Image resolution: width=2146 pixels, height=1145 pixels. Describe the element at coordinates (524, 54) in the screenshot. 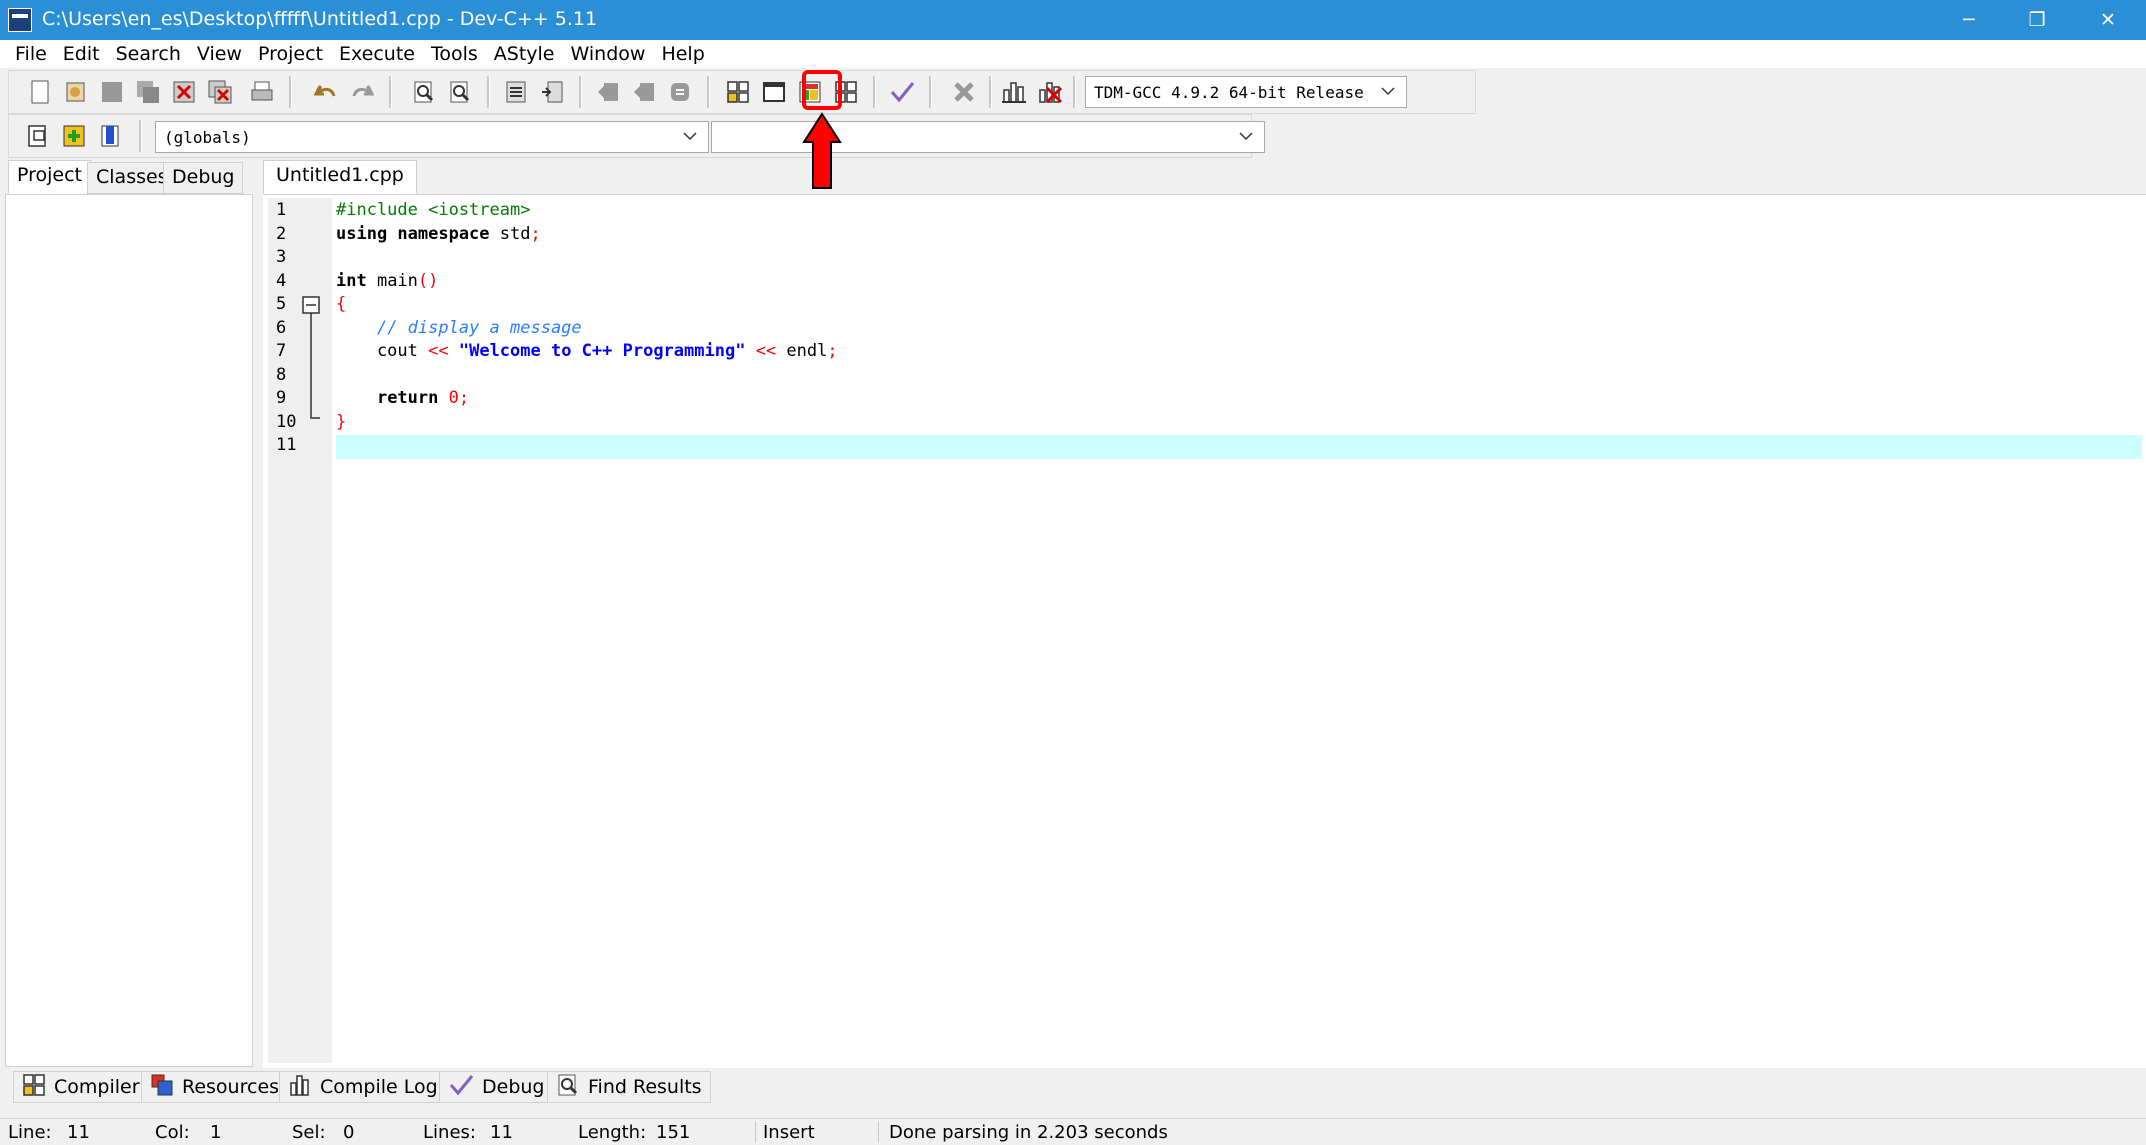

I see `menu-astyle: AStyle` at that location.